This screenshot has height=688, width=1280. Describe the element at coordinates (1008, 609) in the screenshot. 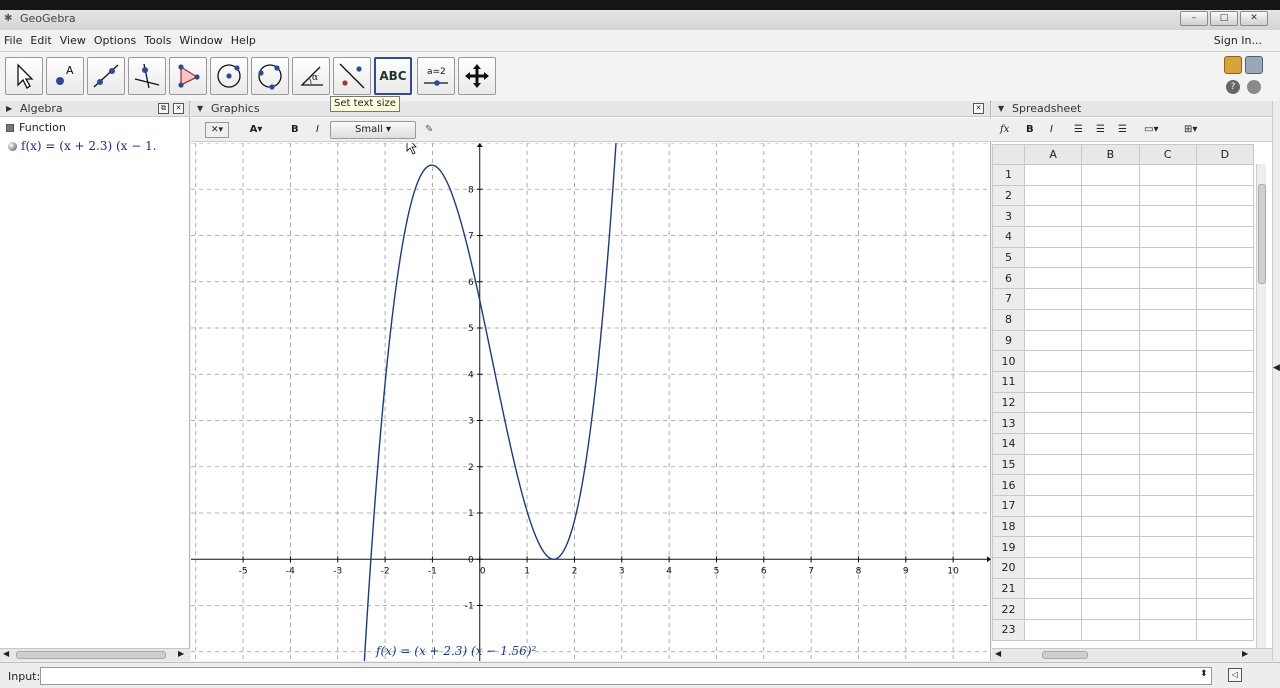

I see `row-header: 22` at that location.